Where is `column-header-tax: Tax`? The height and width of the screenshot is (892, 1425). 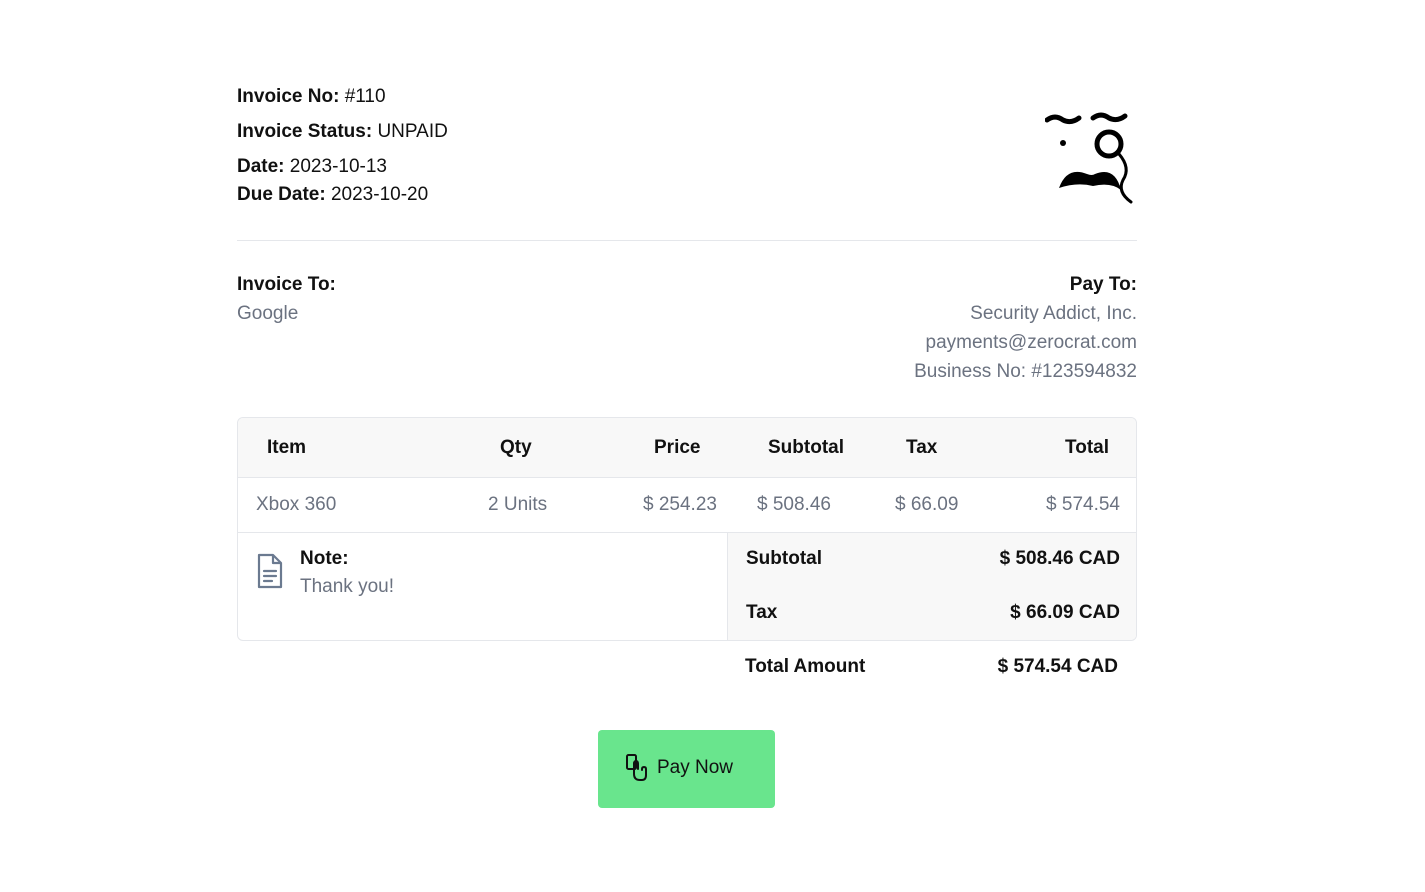
column-header-tax: Tax is located at coordinates (922, 447).